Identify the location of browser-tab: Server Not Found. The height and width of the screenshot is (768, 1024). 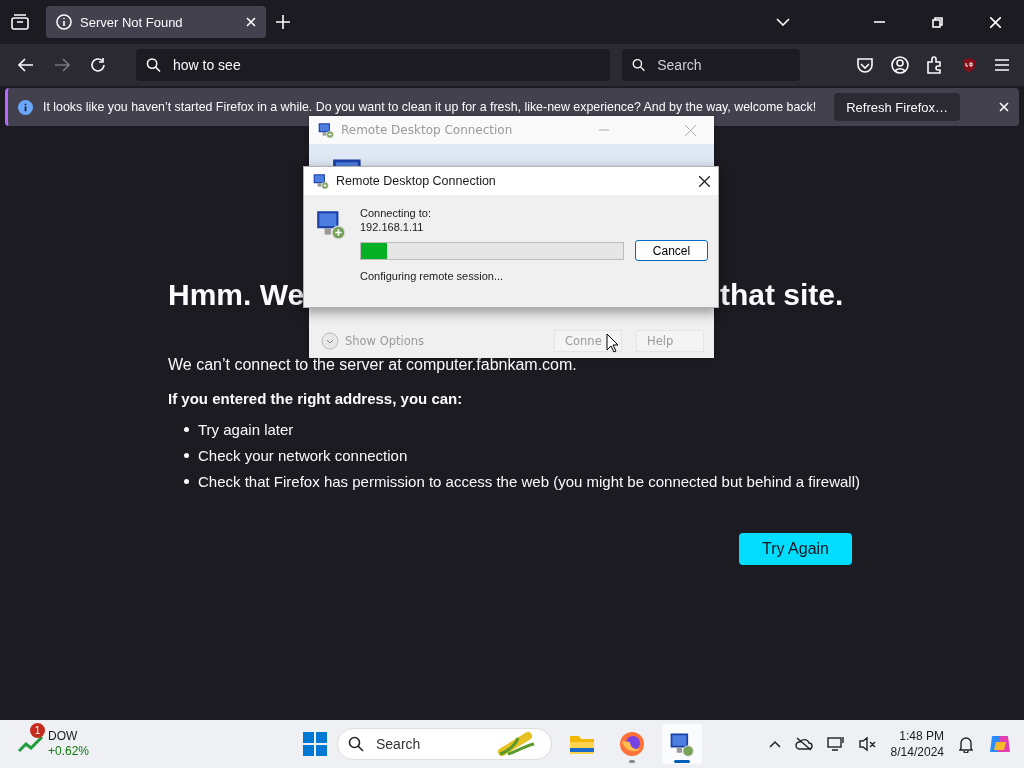
(156, 22).